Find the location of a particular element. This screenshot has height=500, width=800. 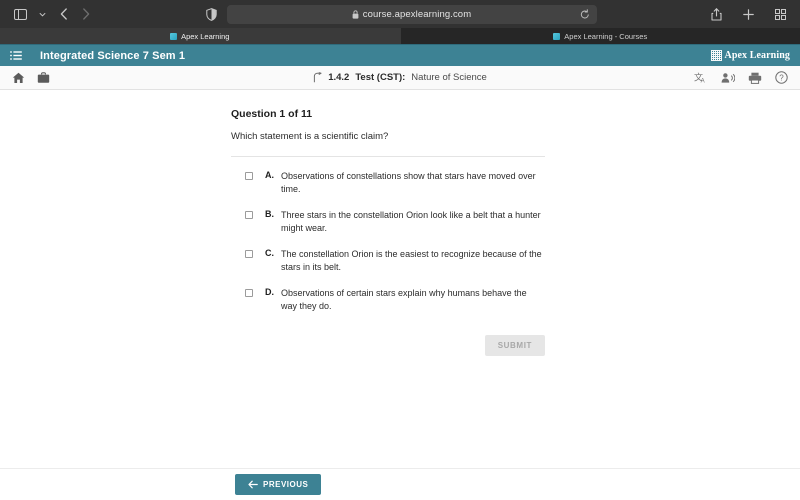

print-icon is located at coordinates (755, 78).